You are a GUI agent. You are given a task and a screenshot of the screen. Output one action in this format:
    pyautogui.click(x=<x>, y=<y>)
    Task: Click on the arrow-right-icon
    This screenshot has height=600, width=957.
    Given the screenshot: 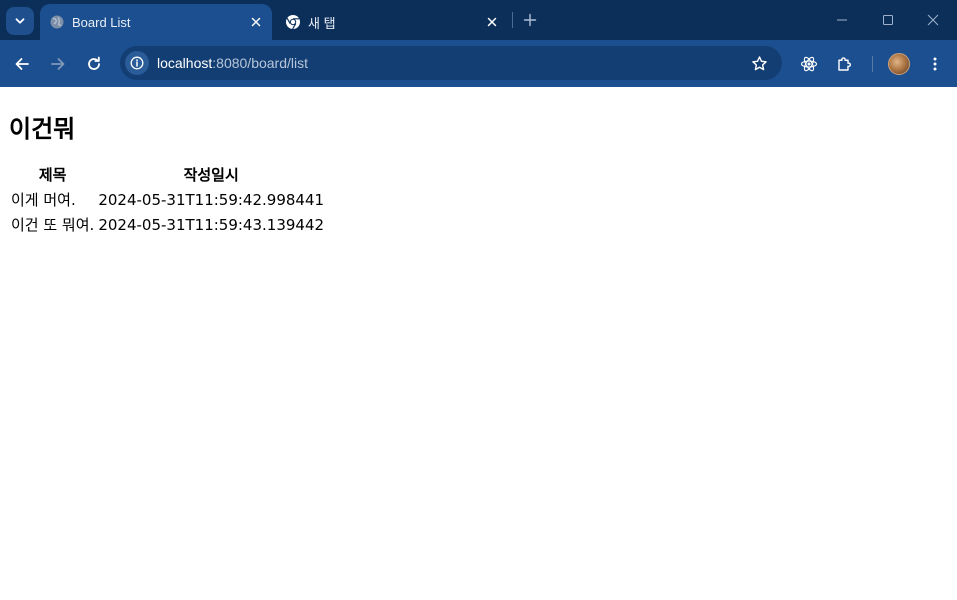 What is the action you would take?
    pyautogui.click(x=58, y=64)
    